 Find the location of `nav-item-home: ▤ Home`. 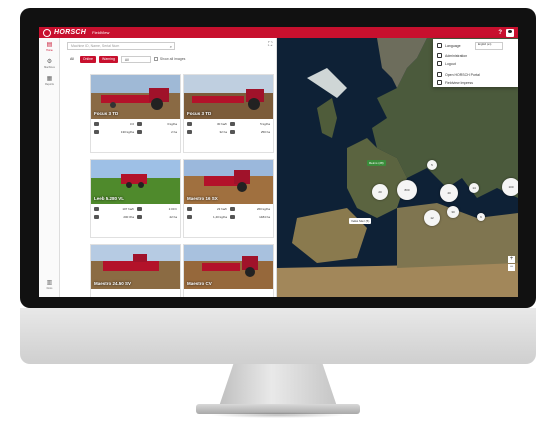

nav-item-home: ▤ Home is located at coordinates (49, 46).